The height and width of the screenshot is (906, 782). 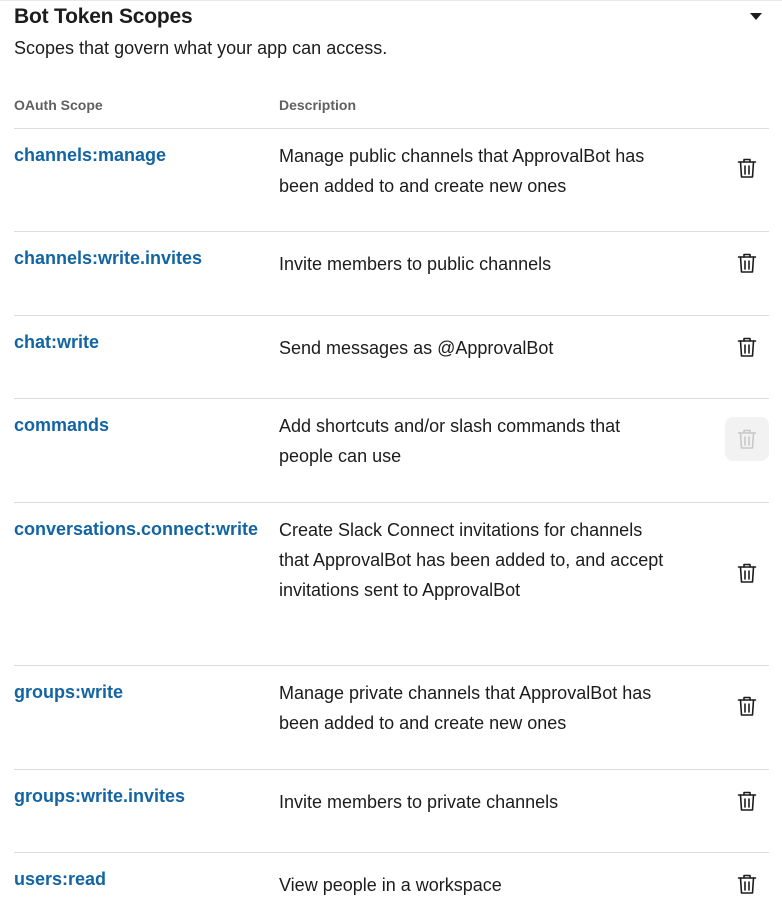 I want to click on section-title: Bot Token Scopes, so click(x=103, y=16).